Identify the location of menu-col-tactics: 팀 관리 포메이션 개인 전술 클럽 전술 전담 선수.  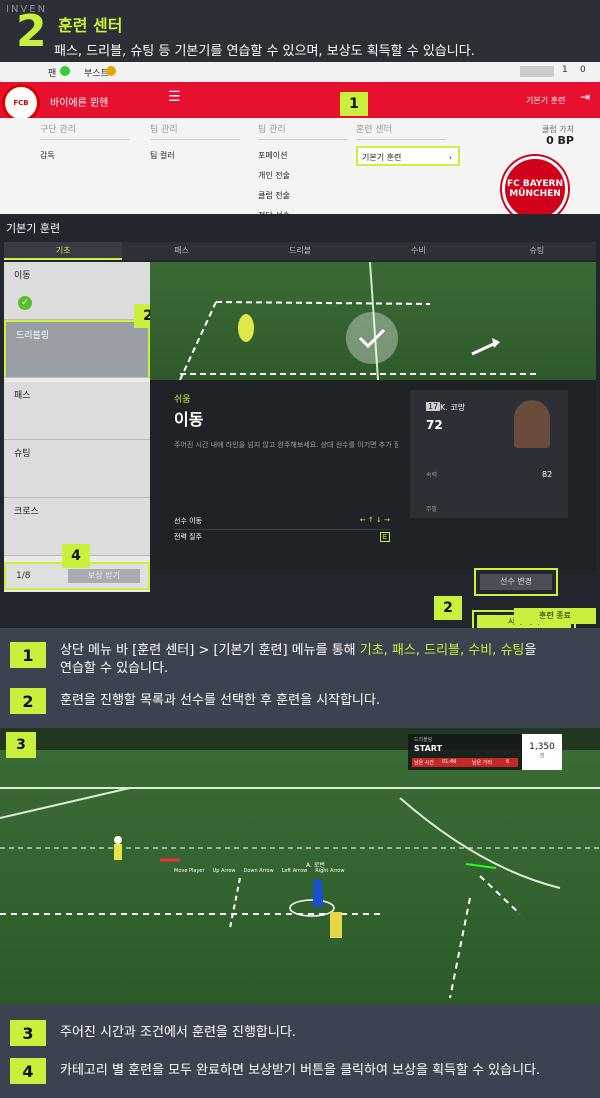
(303, 174).